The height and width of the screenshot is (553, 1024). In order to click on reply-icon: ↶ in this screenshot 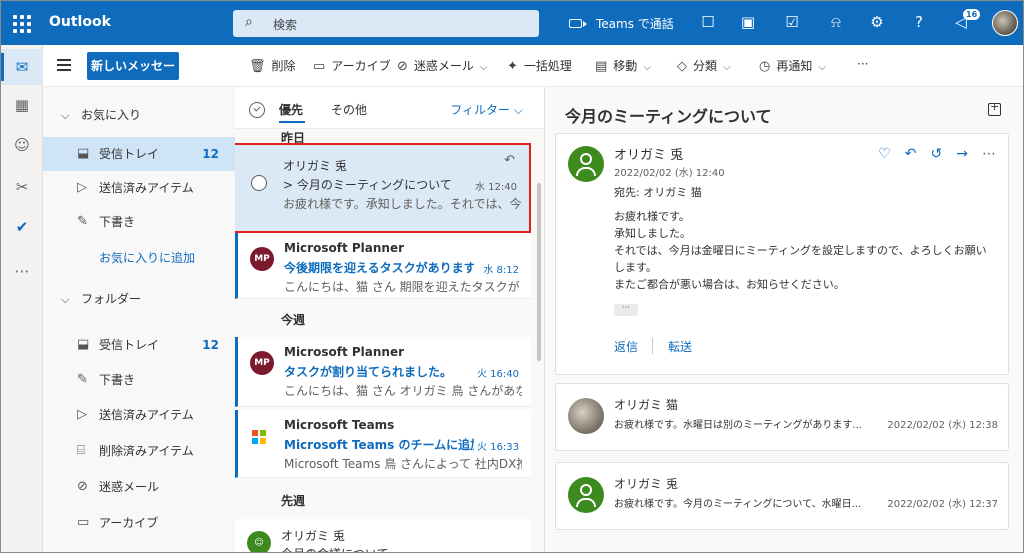, I will do `click(911, 154)`.